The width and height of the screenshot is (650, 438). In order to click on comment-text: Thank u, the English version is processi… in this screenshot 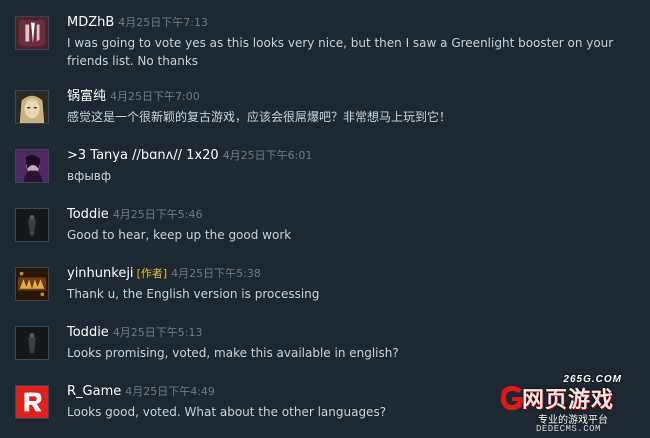, I will do `click(193, 294)`.